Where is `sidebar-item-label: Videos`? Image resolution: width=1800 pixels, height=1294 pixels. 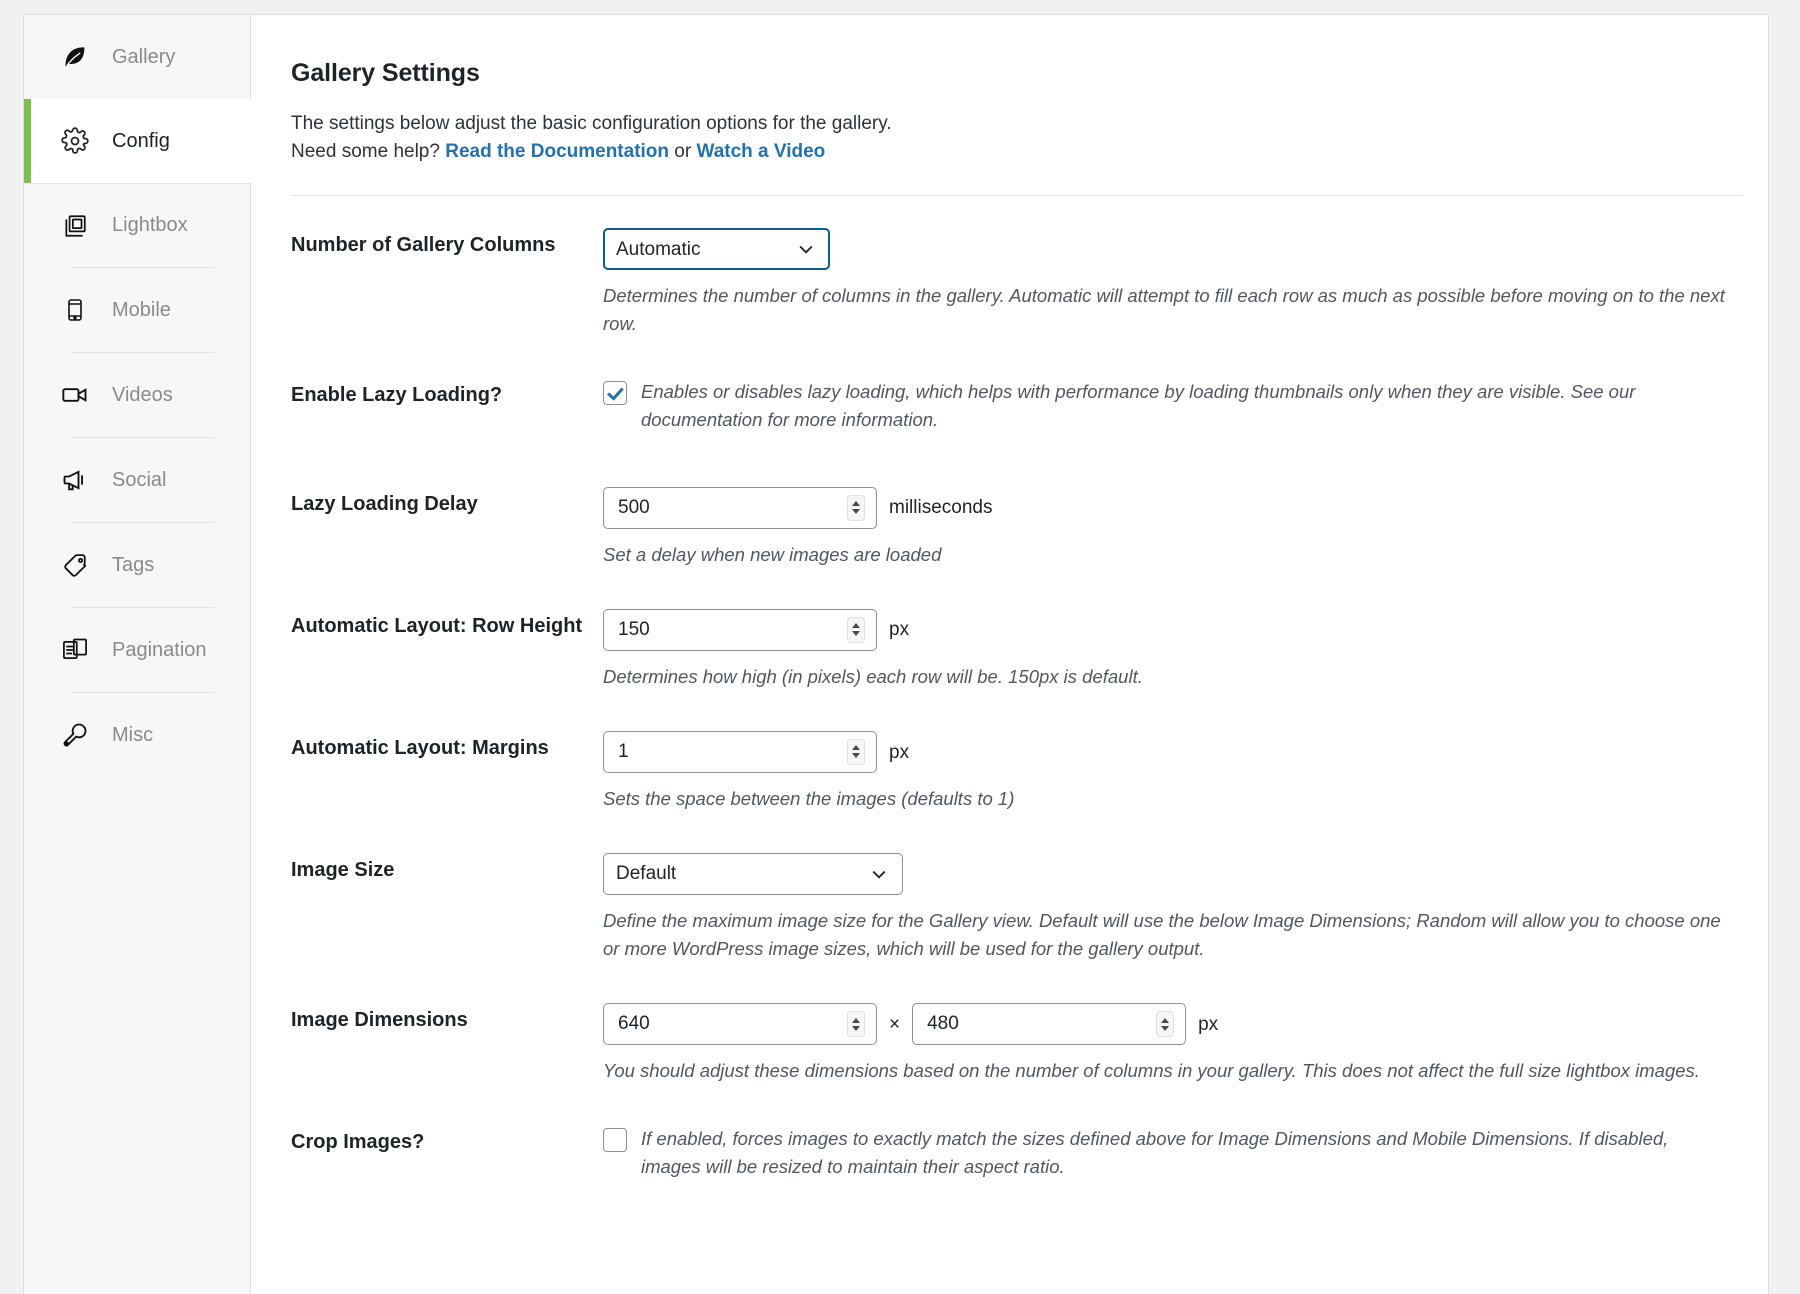
sidebar-item-label: Videos is located at coordinates (142, 394).